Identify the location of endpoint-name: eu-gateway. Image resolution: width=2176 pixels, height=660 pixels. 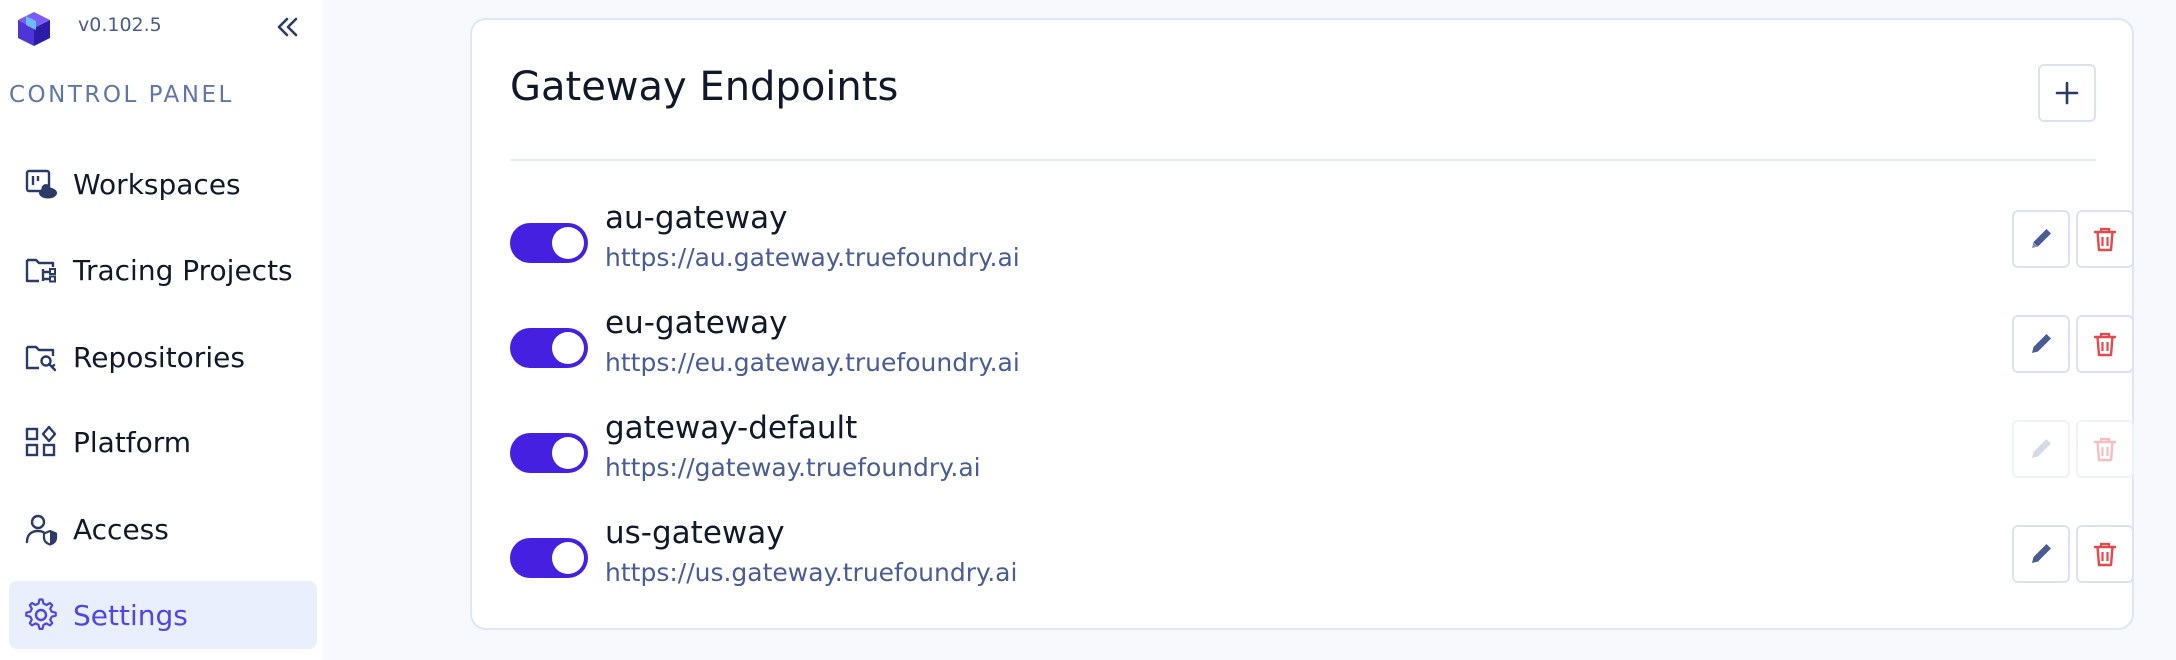
(696, 323).